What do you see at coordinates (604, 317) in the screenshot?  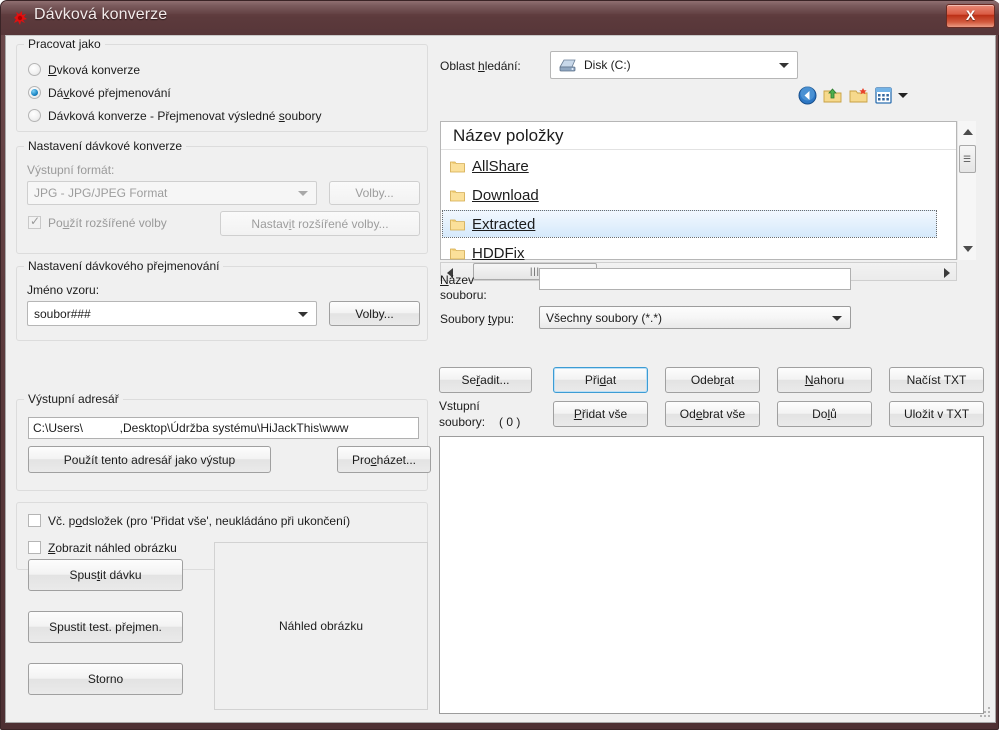 I see `file-type-value: Všechny soubory (*.*)` at bounding box center [604, 317].